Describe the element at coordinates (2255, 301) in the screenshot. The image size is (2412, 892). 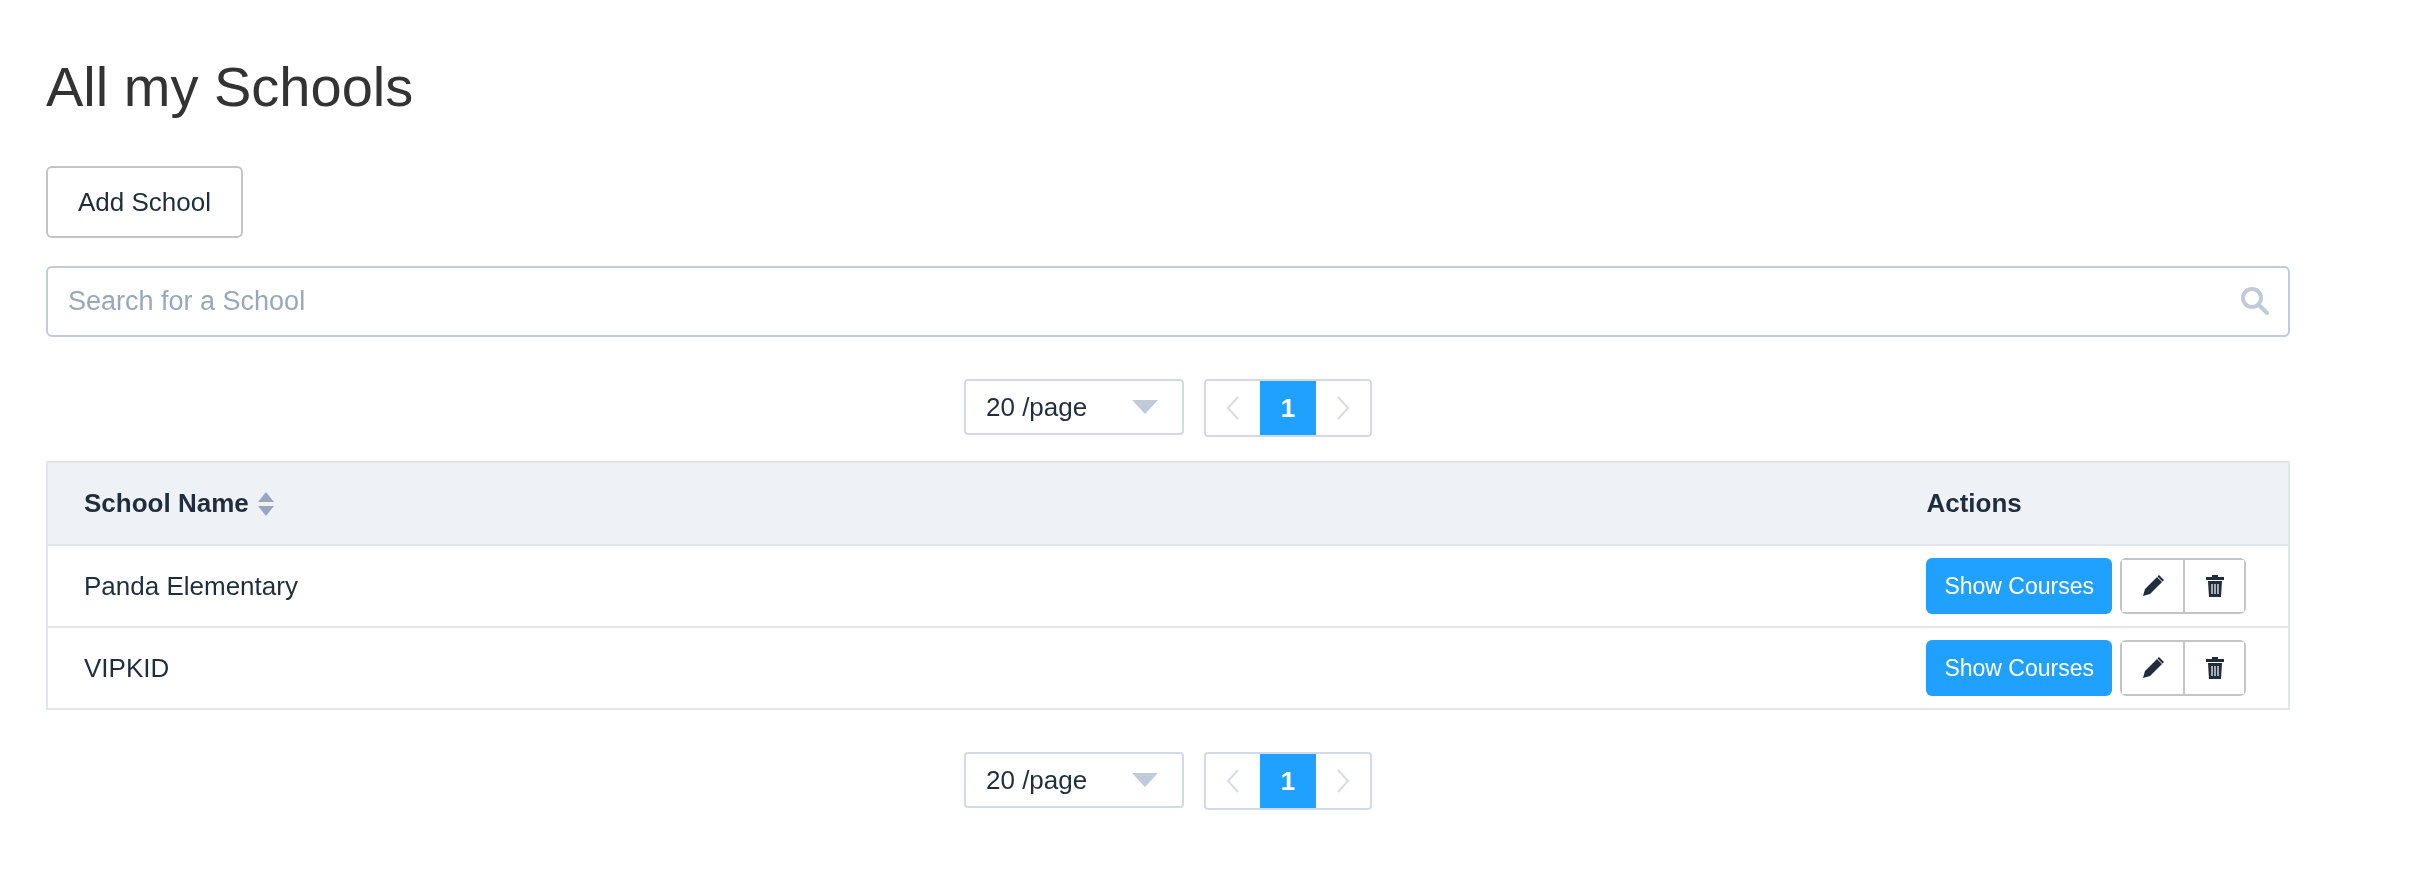
I see `search-icon` at that location.